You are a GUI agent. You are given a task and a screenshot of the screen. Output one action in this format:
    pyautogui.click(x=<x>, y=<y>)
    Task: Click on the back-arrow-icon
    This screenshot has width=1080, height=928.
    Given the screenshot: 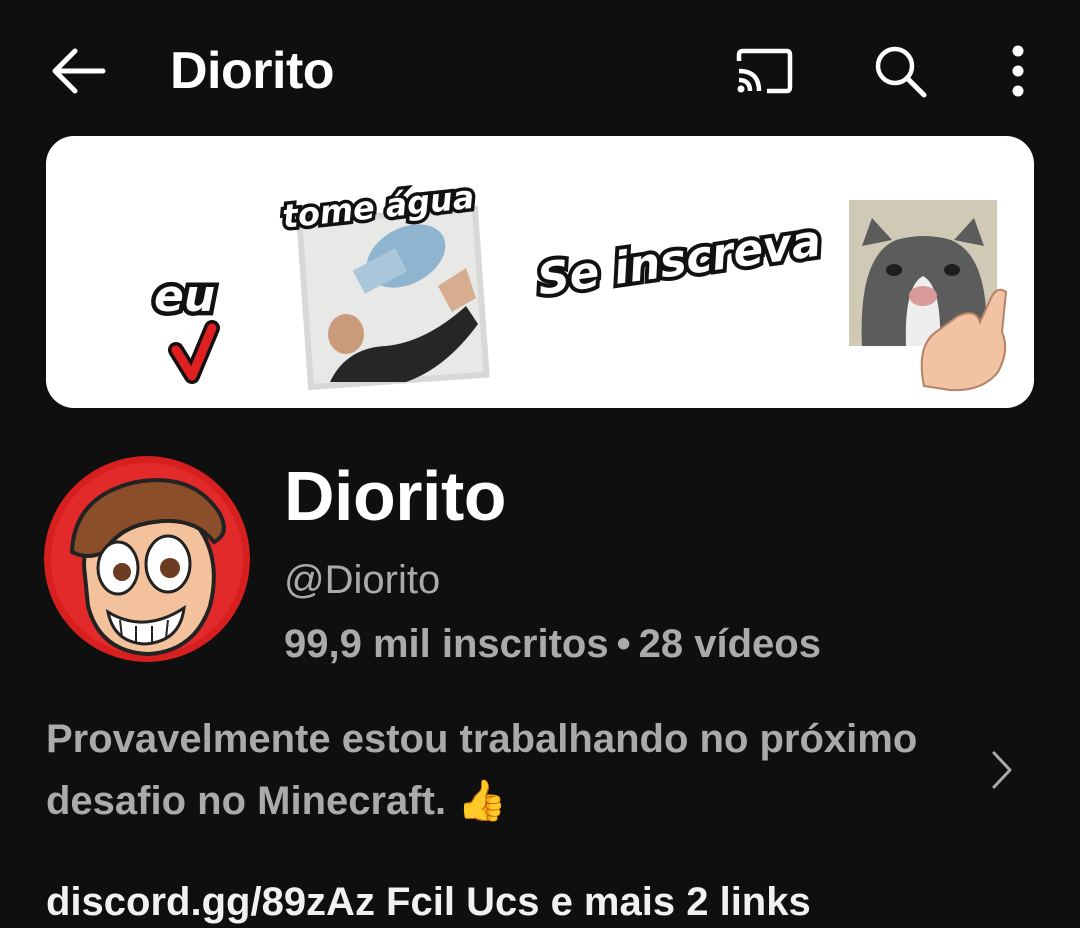 What is the action you would take?
    pyautogui.click(x=79, y=71)
    